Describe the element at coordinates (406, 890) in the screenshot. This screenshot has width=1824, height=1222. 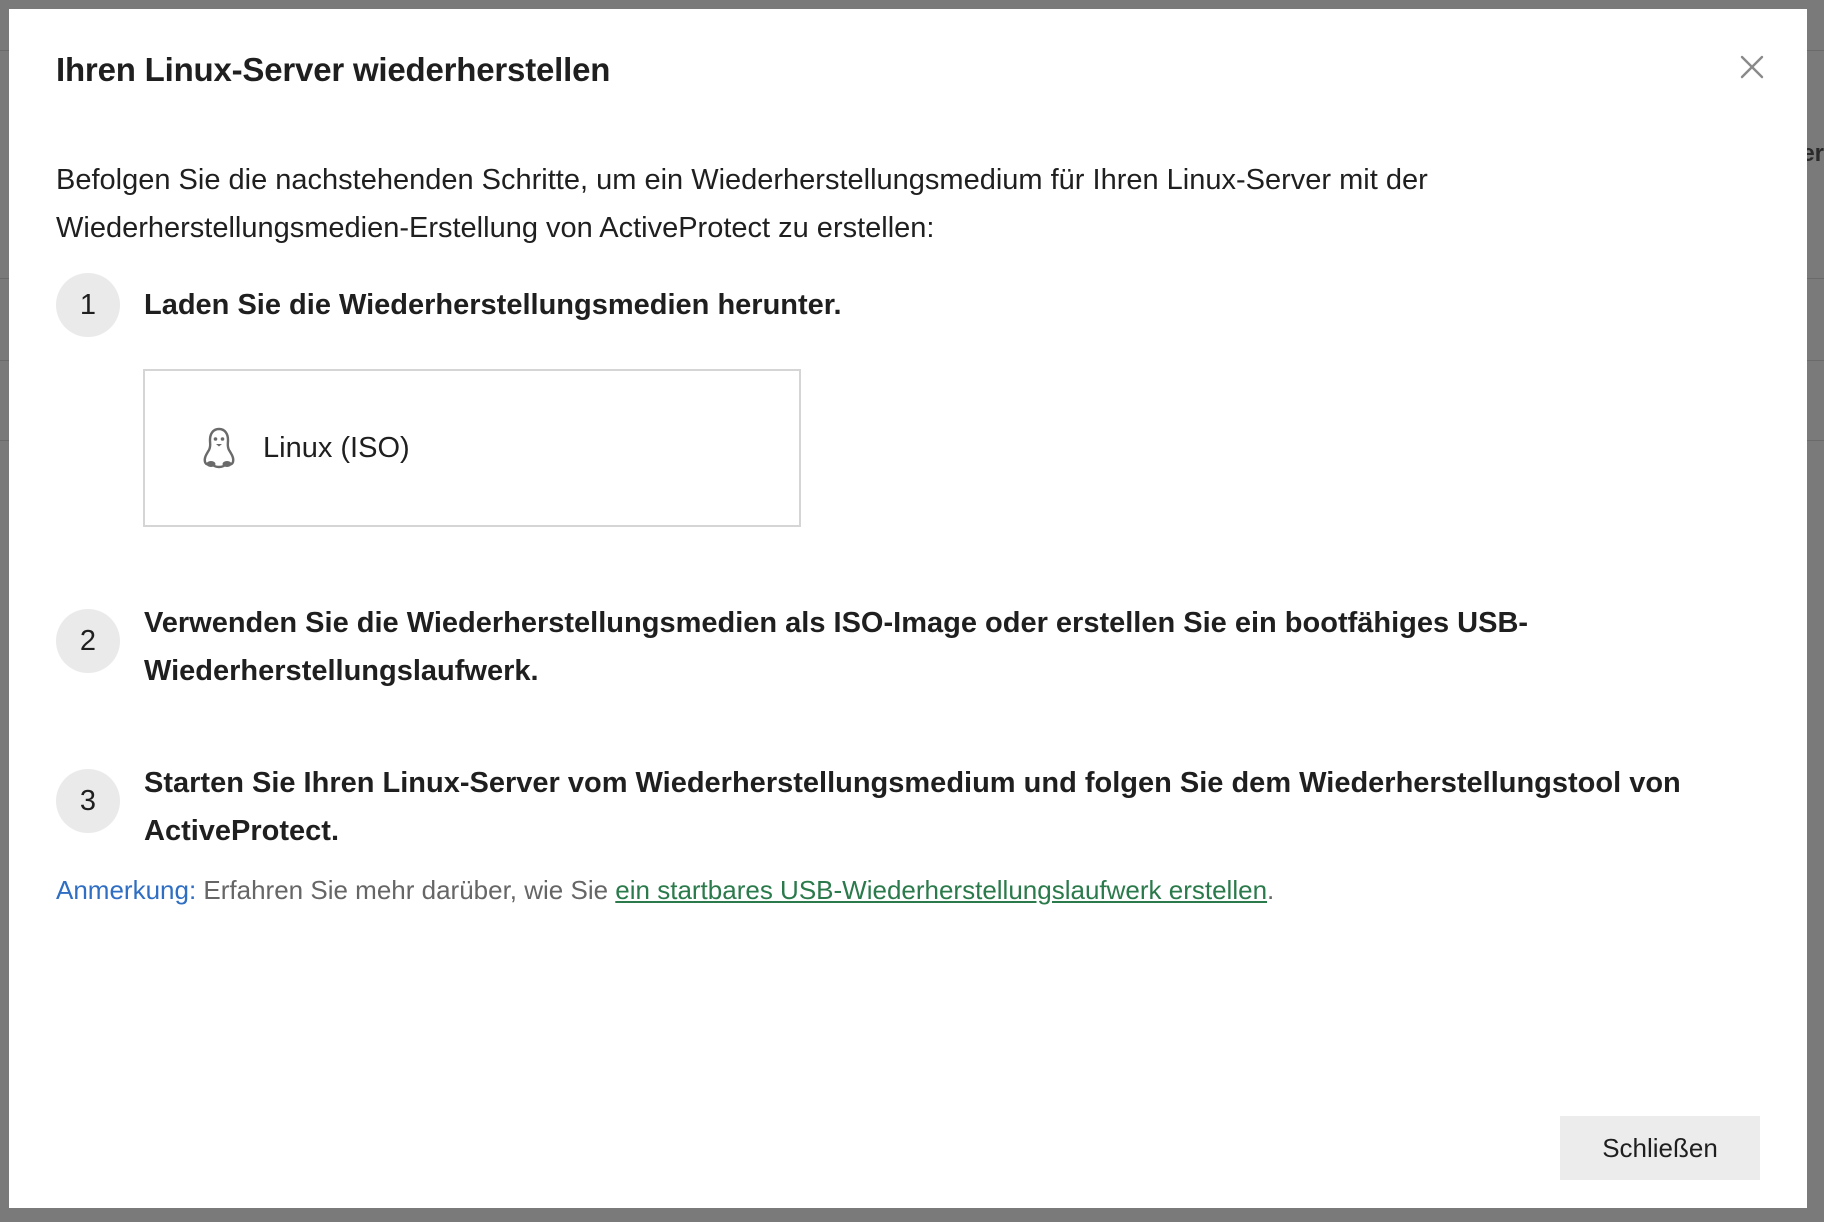
I see `note-text: Erfahren Sie mehr darüber, wie Sie` at that location.